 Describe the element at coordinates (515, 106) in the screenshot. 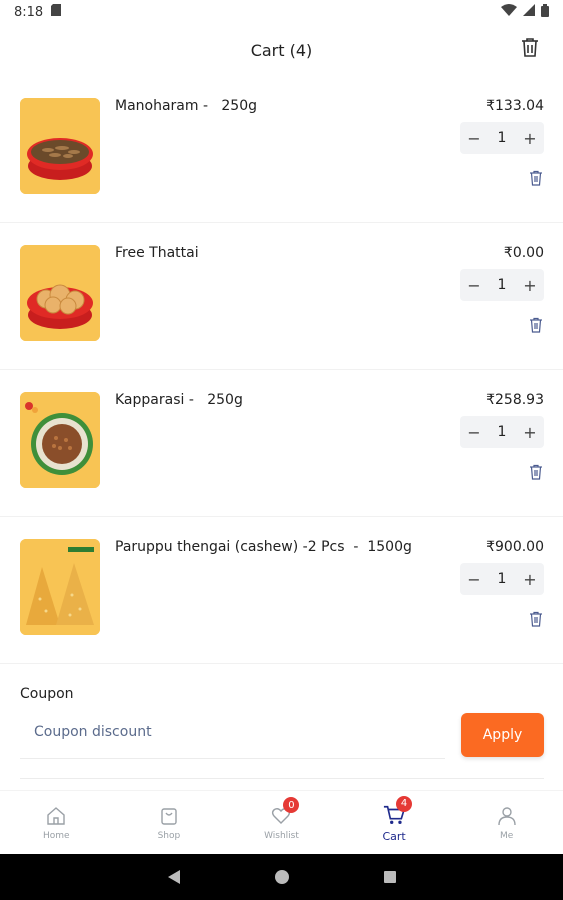

I see `product-price: ₹133.04` at that location.